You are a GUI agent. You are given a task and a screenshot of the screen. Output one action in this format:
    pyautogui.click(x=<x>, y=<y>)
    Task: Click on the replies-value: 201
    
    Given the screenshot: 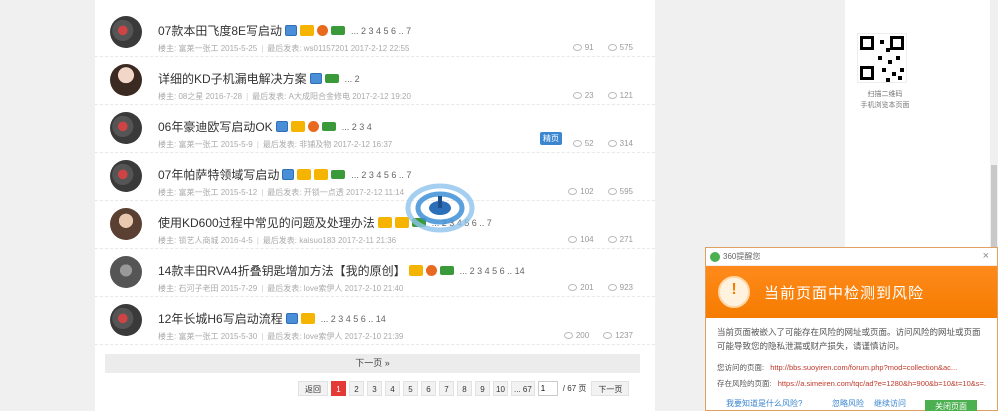 What is the action you would take?
    pyautogui.click(x=587, y=287)
    